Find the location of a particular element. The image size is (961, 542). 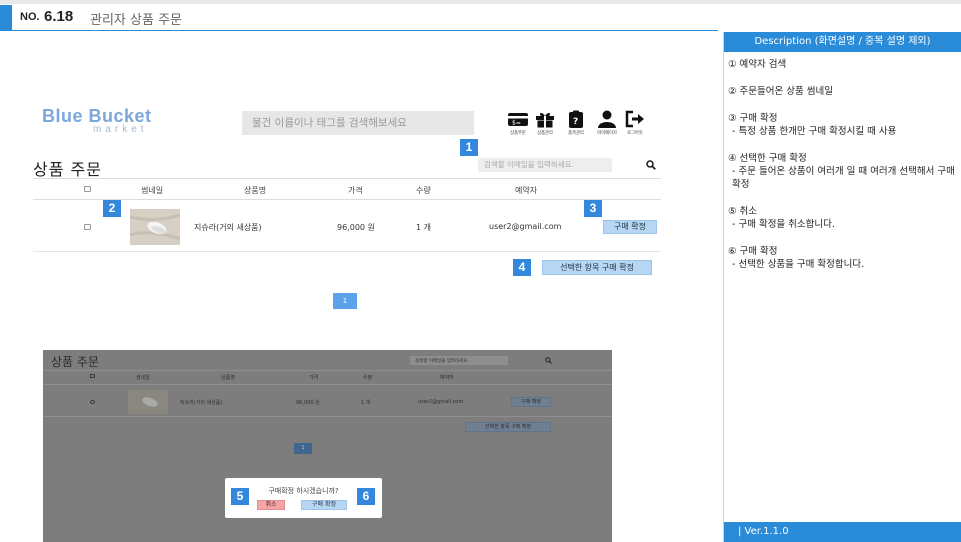

description-item-detail: - 구매 확정을 취소합니다. is located at coordinates (783, 224).